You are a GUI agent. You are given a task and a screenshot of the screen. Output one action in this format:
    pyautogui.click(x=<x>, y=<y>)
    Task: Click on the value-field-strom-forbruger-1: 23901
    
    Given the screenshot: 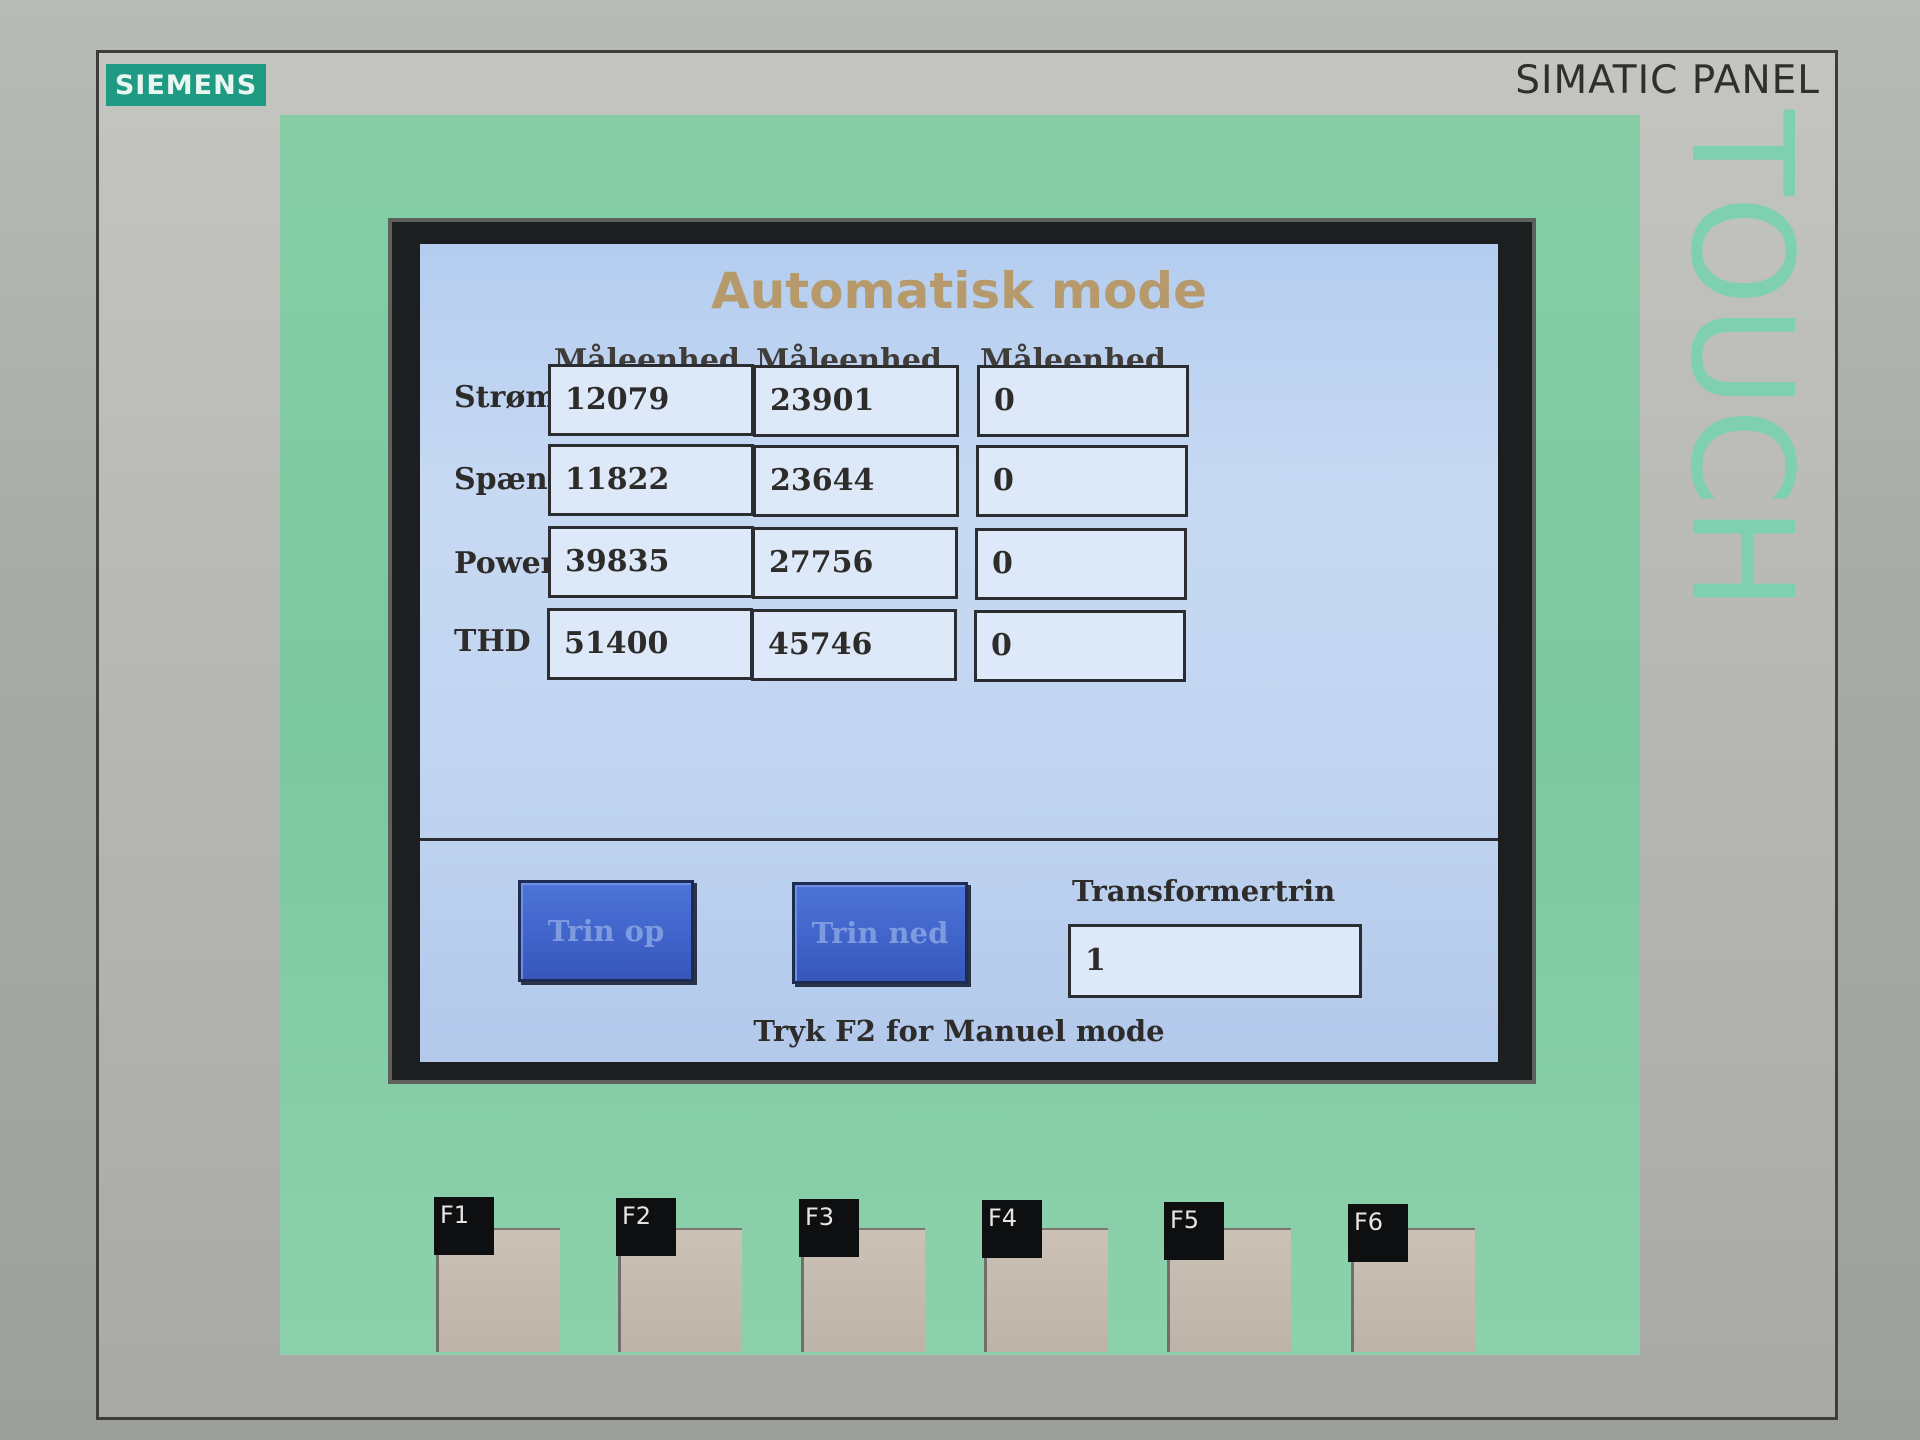 What is the action you would take?
    pyautogui.click(x=856, y=401)
    